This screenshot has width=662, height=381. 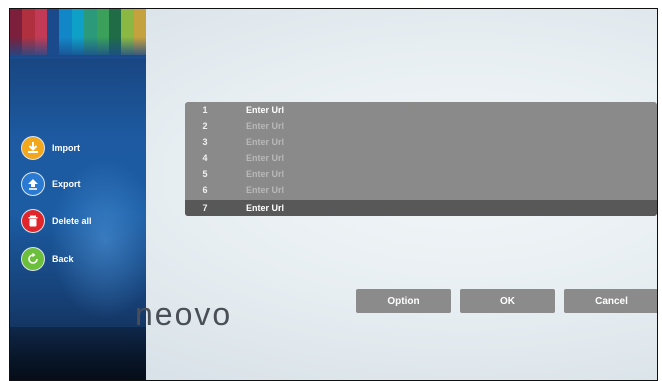 I want to click on url-row-2: 2 Enter Url, so click(x=421, y=126).